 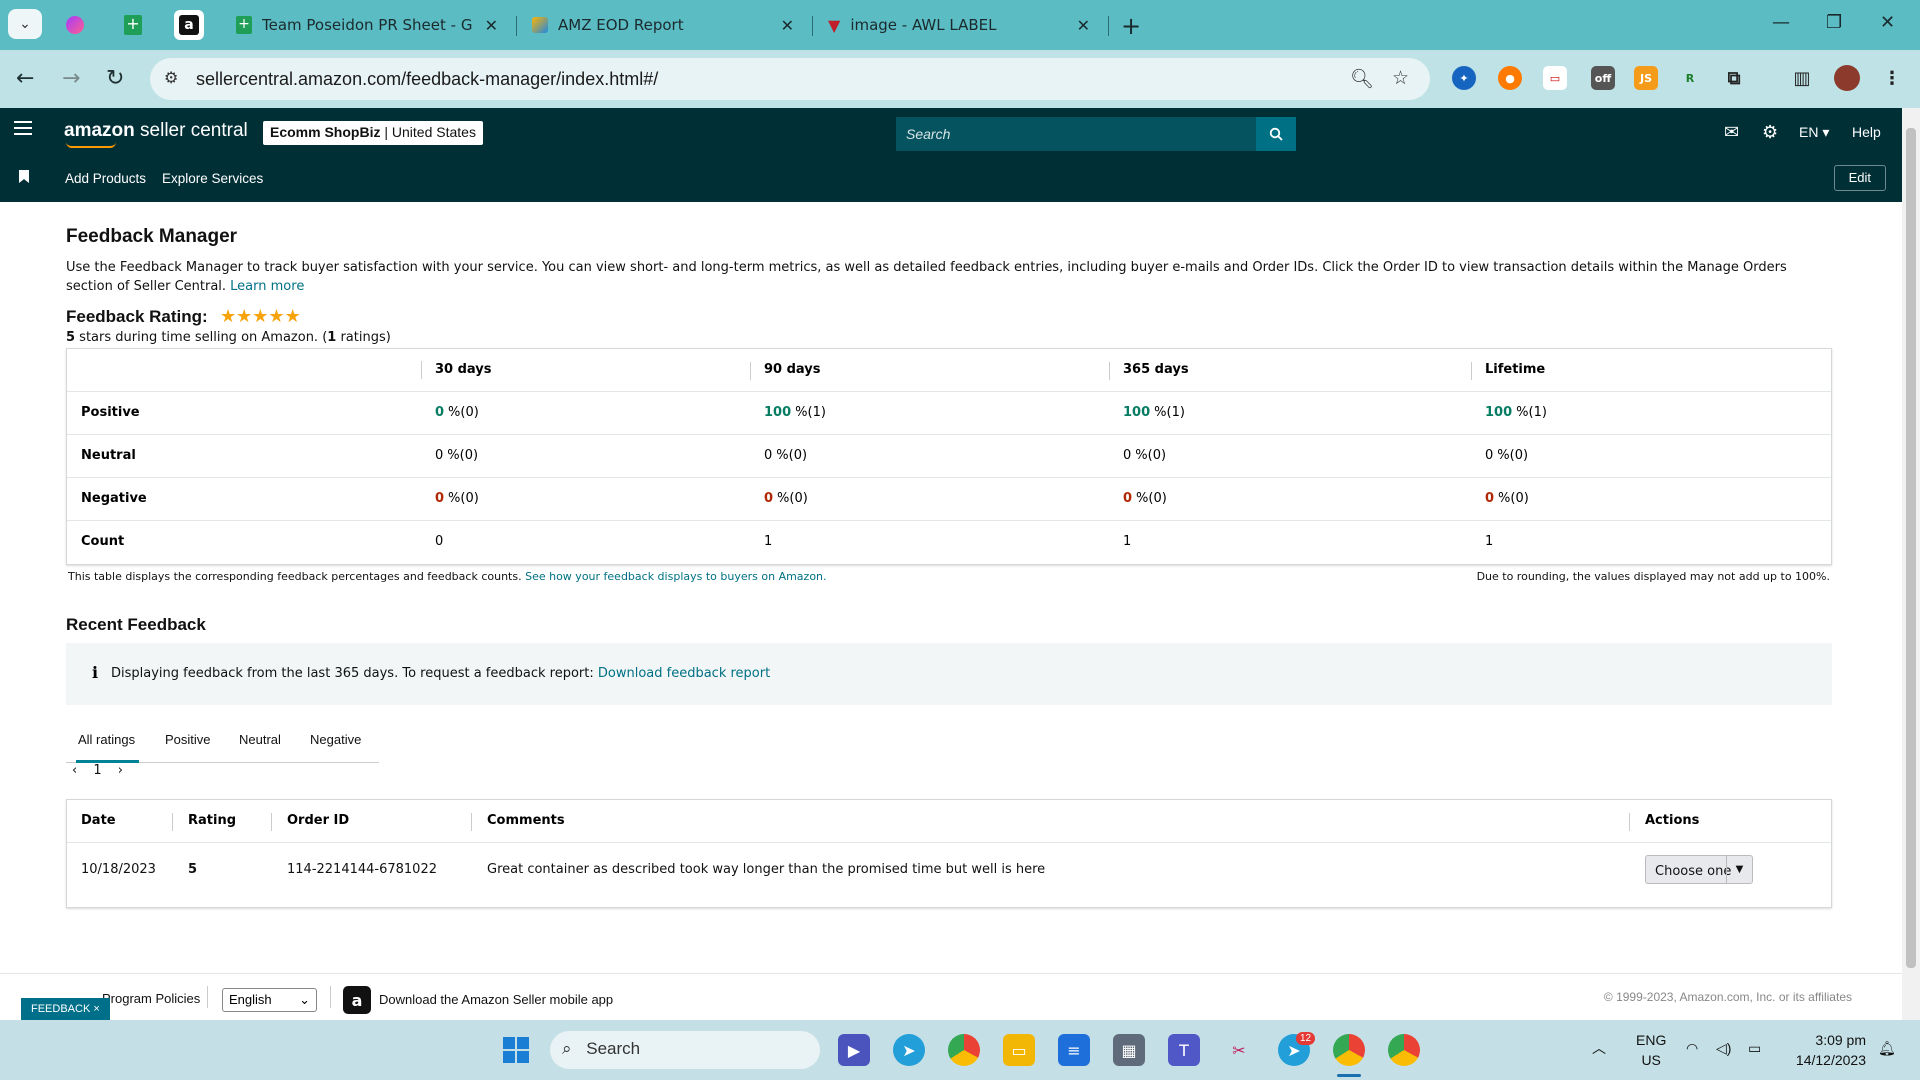 I want to click on metric-ratio: %(0), so click(x=1151, y=455).